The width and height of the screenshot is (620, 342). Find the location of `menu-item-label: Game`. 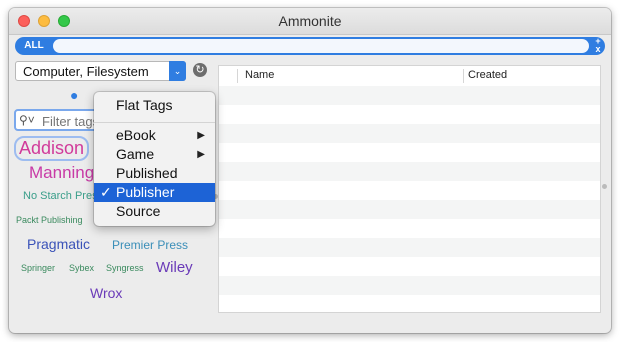

menu-item-label: Game is located at coordinates (135, 154).